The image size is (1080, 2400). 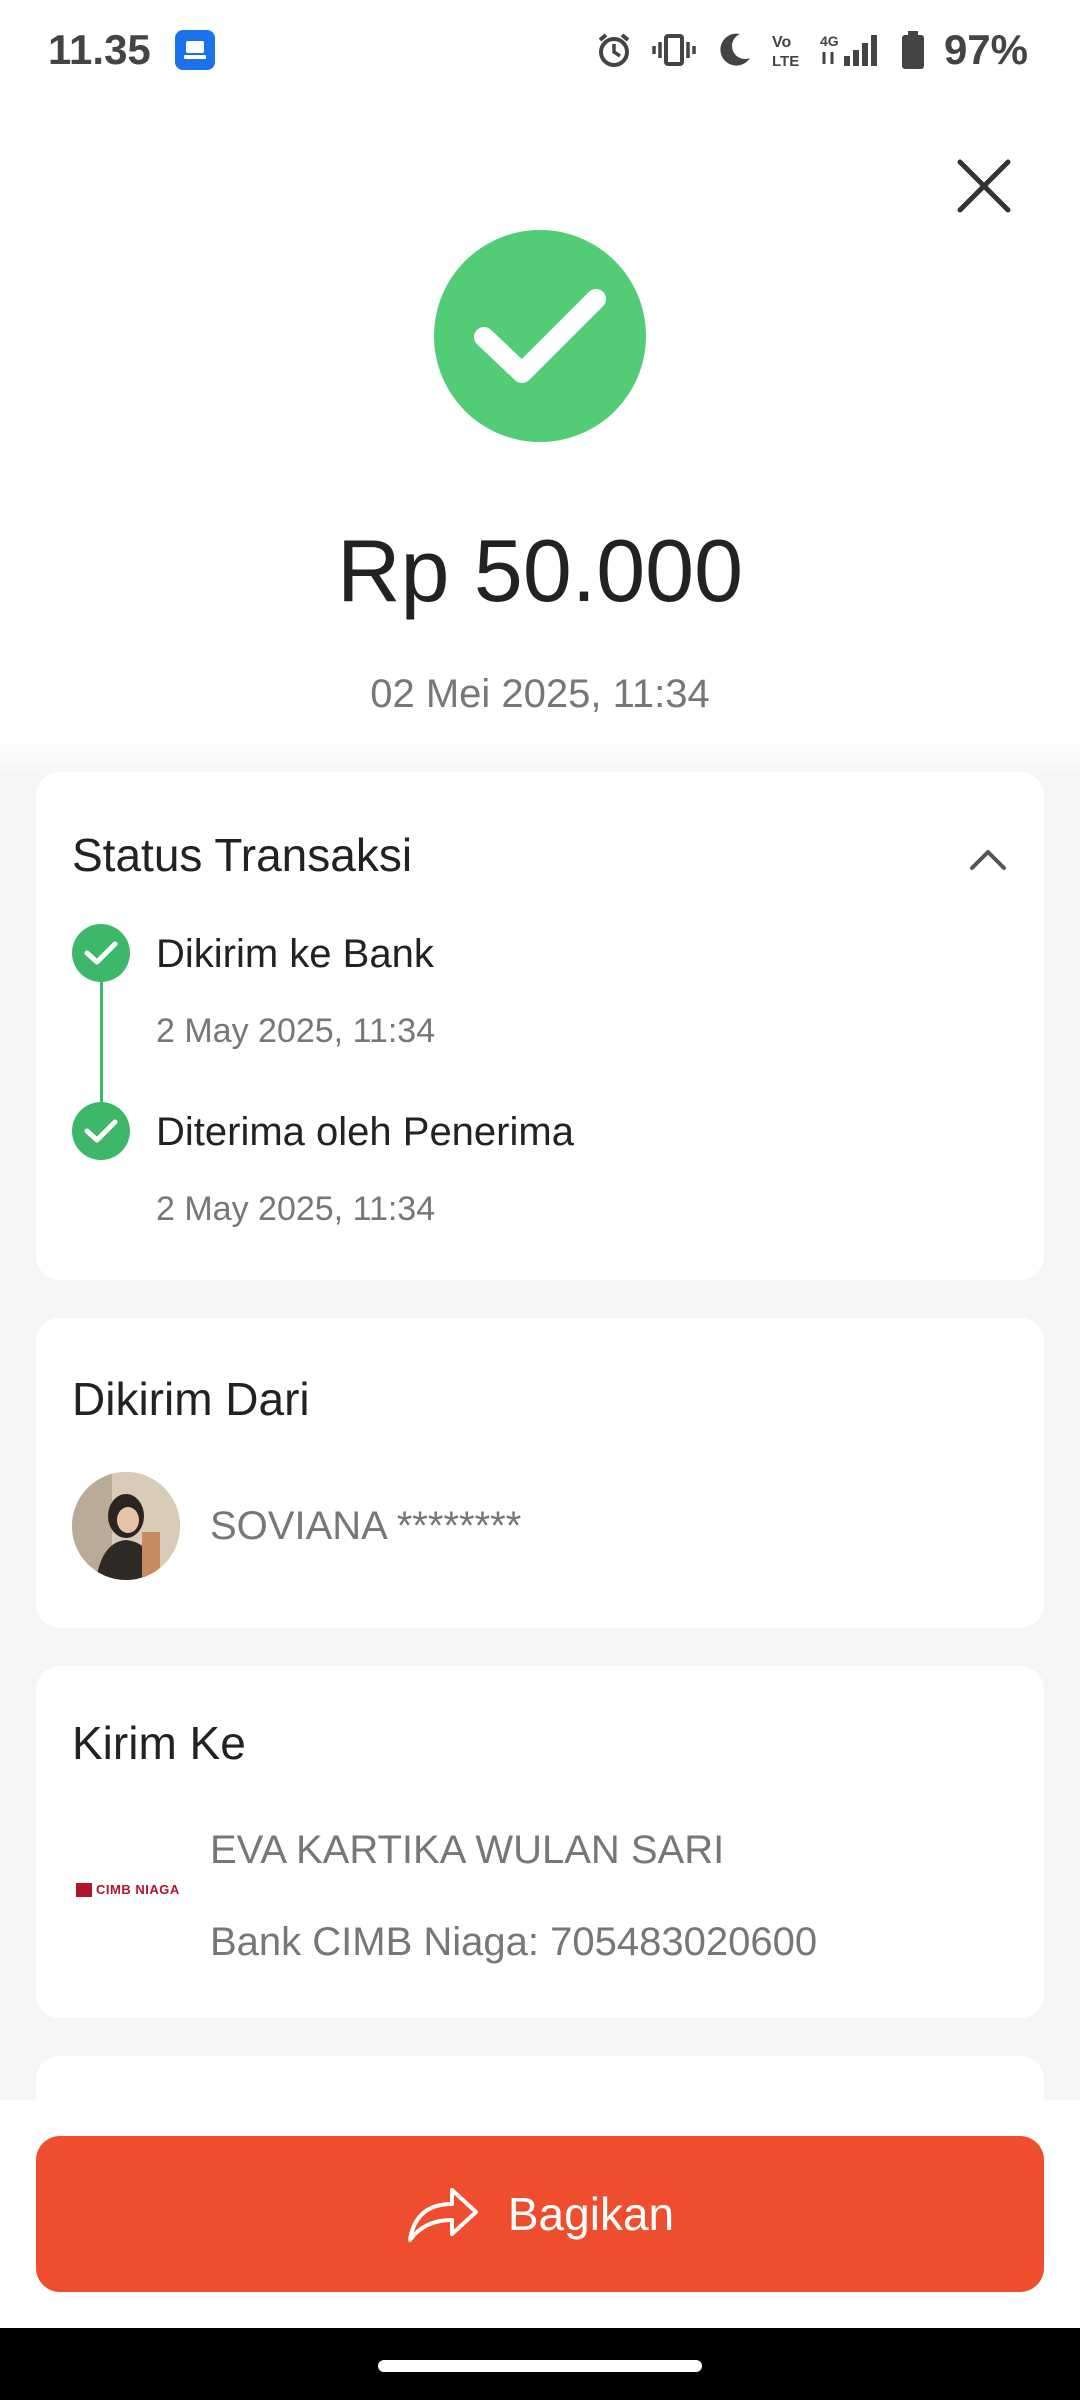 I want to click on status-card-title: Status Transaksi, so click(x=242, y=855).